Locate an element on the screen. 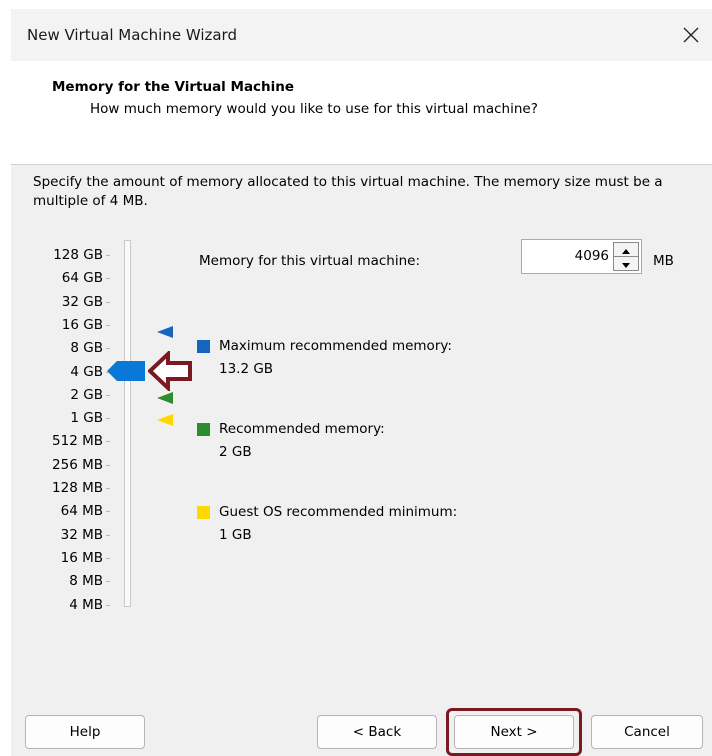 Image resolution: width=712 pixels, height=756 pixels. slider-scale-label: 8 GB is located at coordinates (86, 348).